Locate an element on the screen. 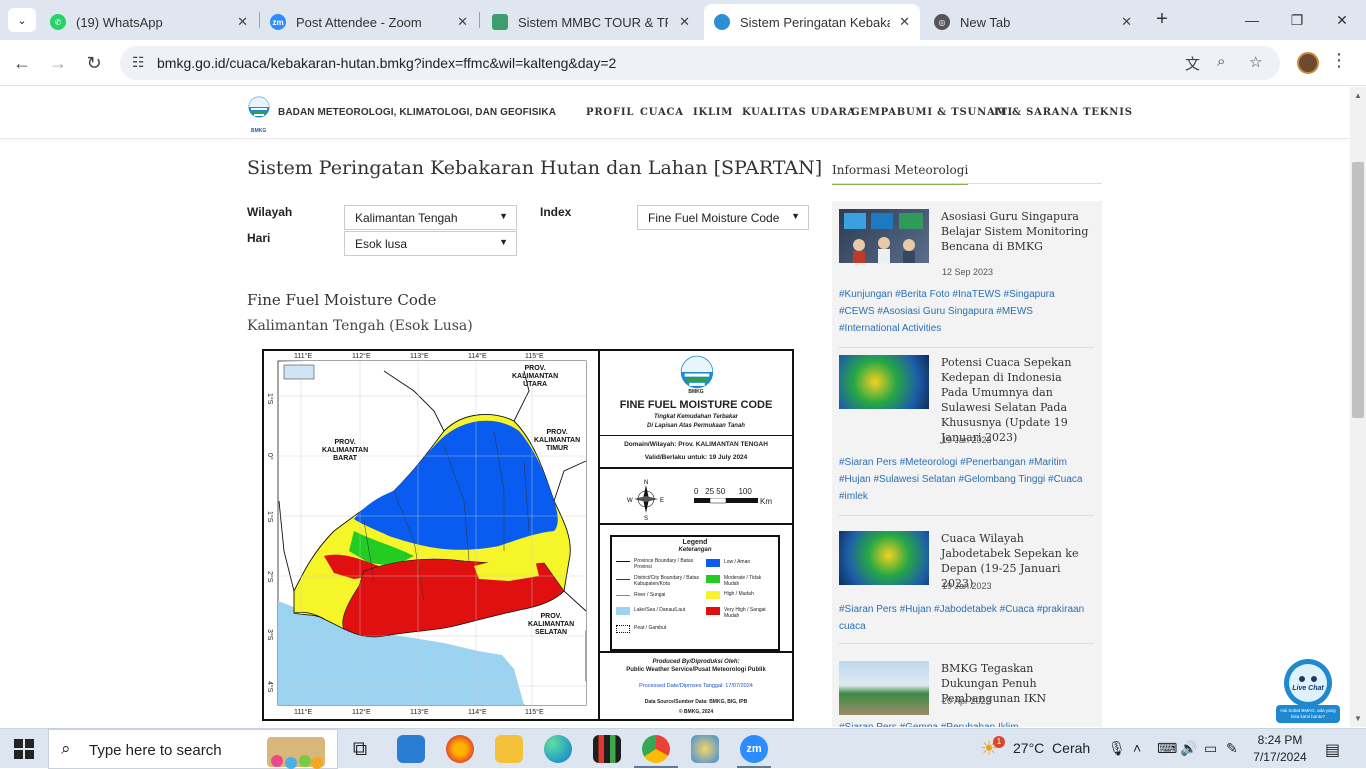 Image resolution: width=1366 pixels, height=769 pixels. taskbar-clock: 8:24 PM 7/17/2024 is located at coordinates (1280, 749).